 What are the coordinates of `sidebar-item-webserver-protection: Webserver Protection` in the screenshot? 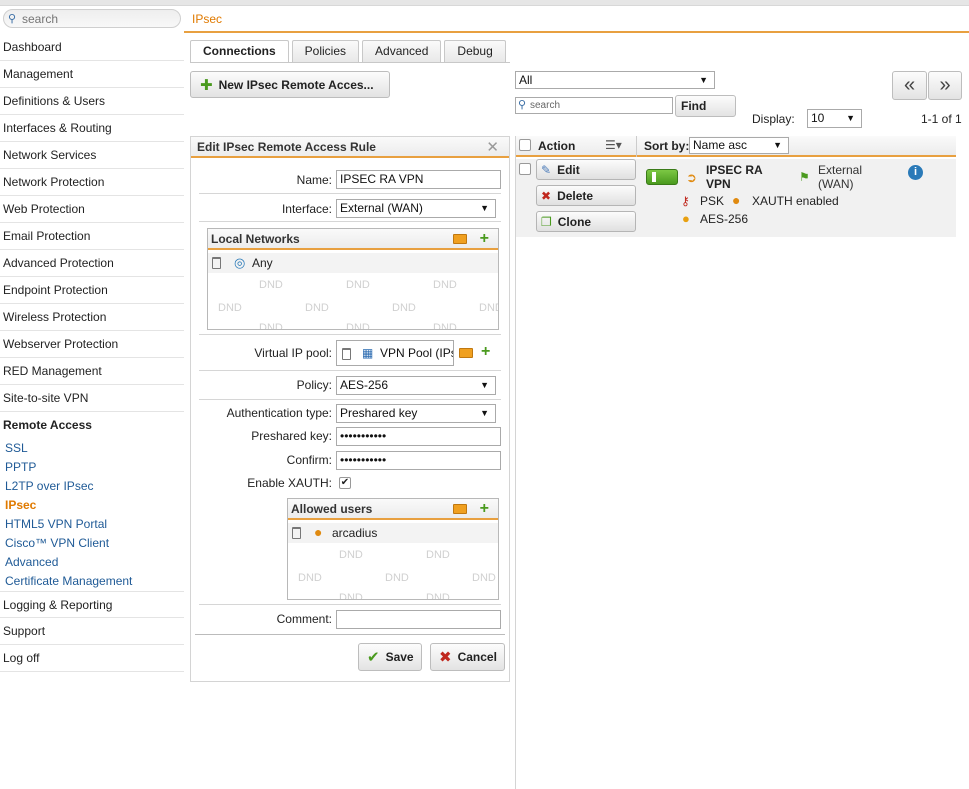 It's located at (92, 344).